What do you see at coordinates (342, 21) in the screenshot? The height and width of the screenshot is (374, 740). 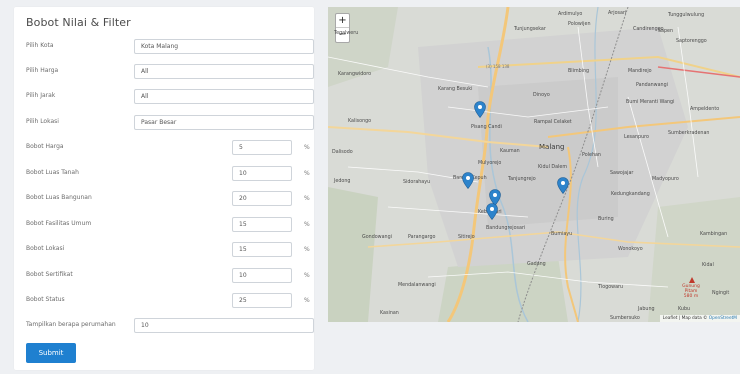 I see `zoom-in-button: +` at bounding box center [342, 21].